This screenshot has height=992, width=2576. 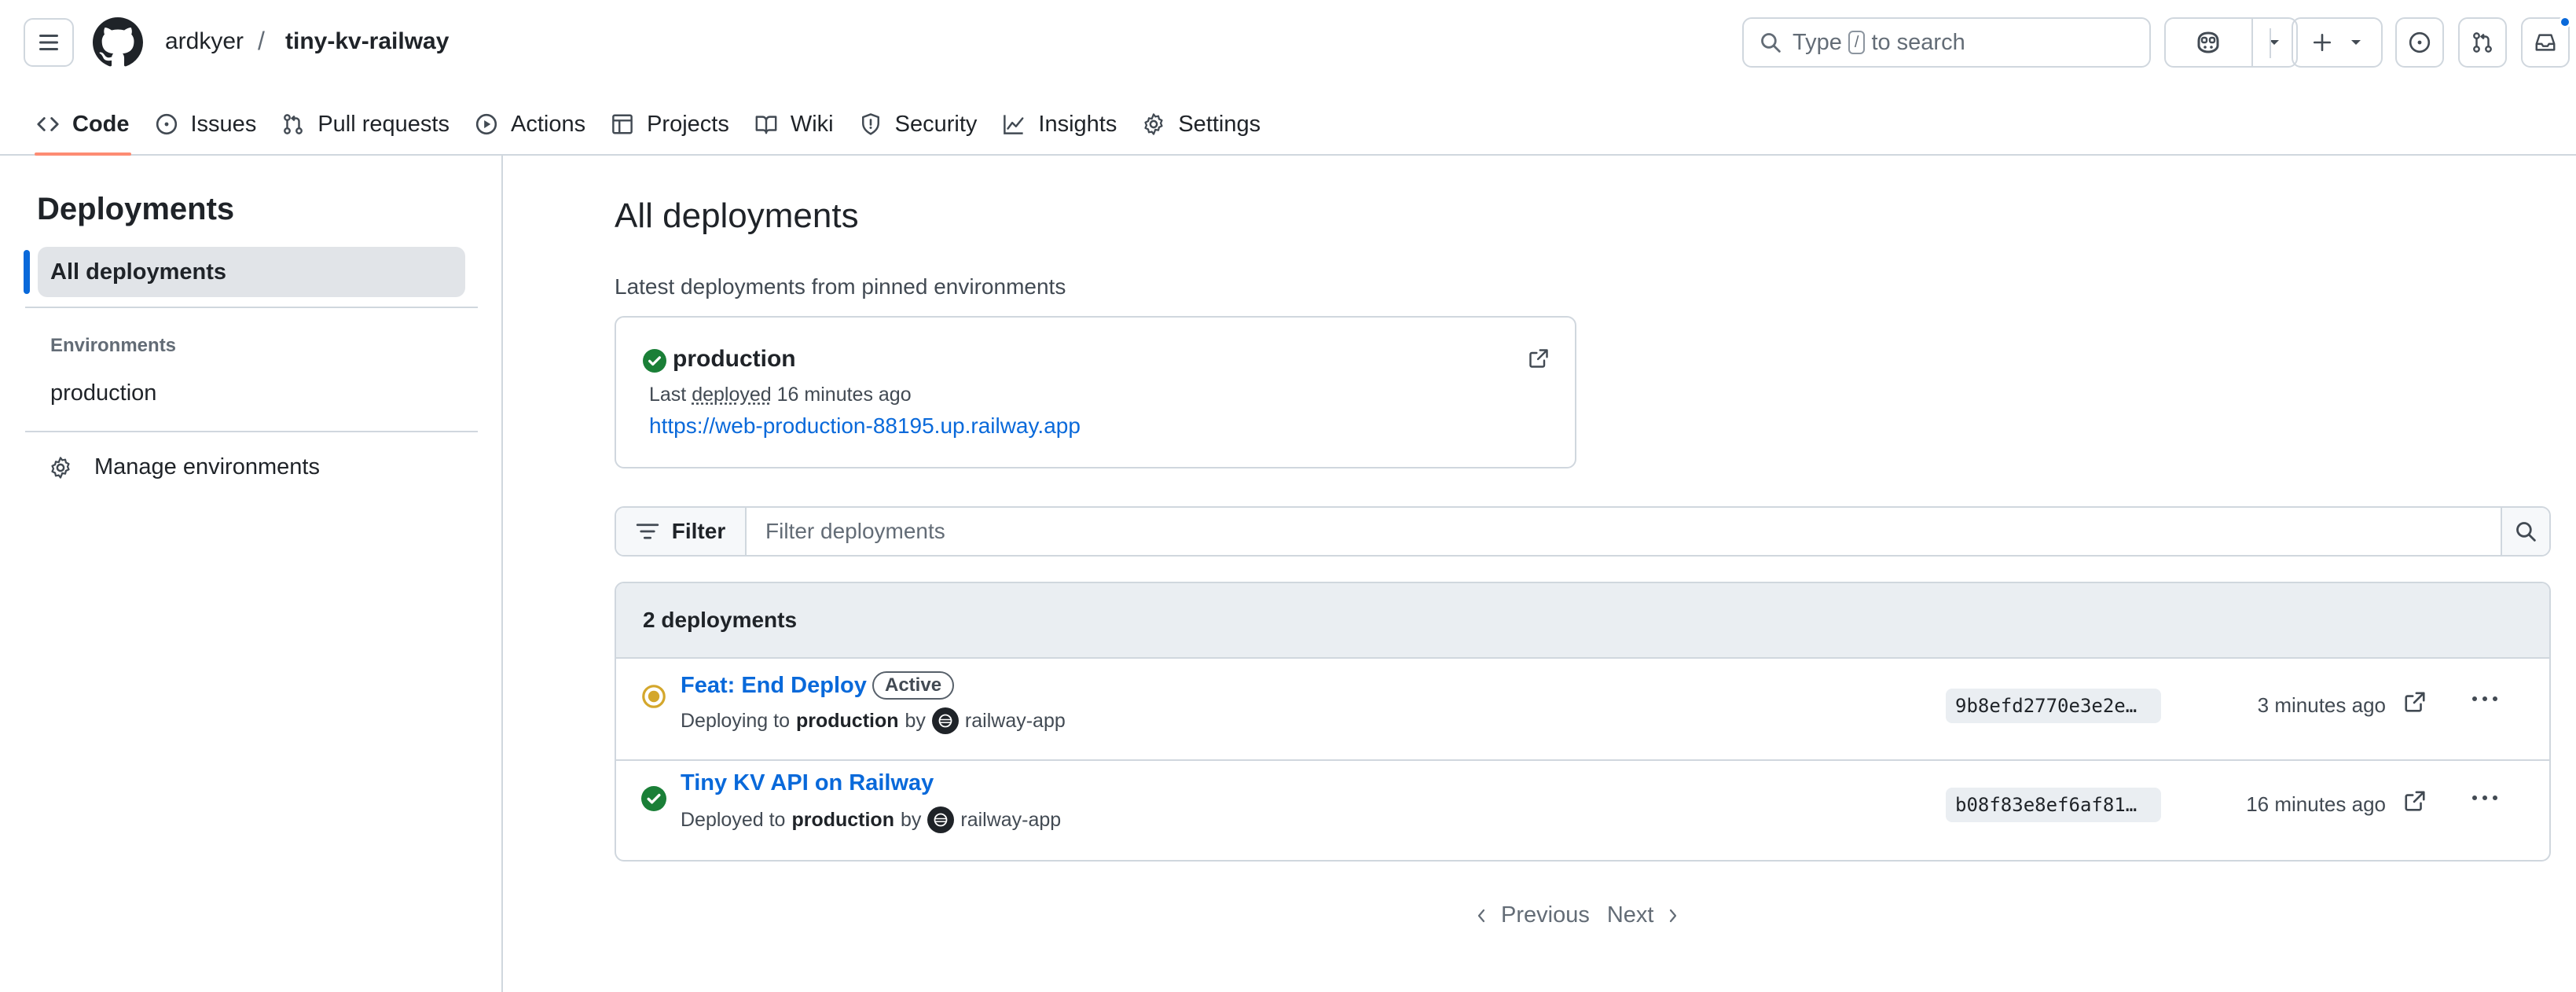 I want to click on environment-name: production, so click(x=734, y=359).